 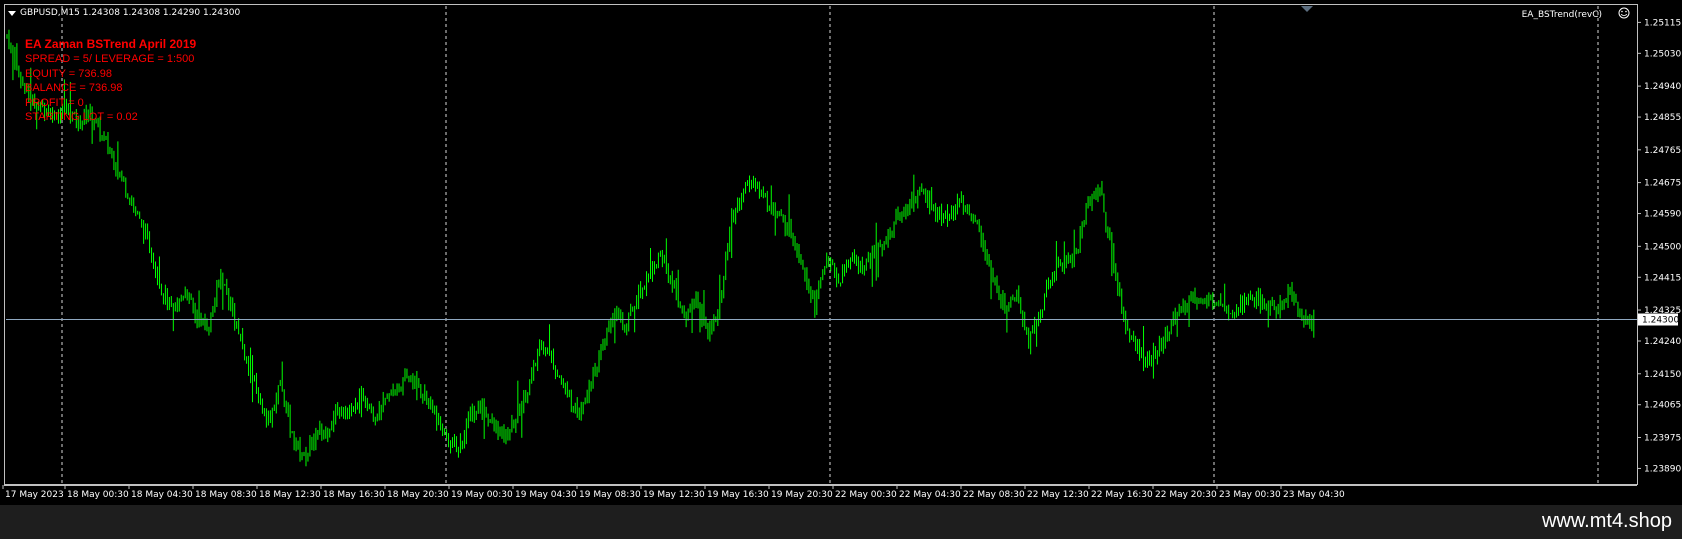 What do you see at coordinates (866, 495) in the screenshot?
I see `time-tick-label: 22 May 00:30` at bounding box center [866, 495].